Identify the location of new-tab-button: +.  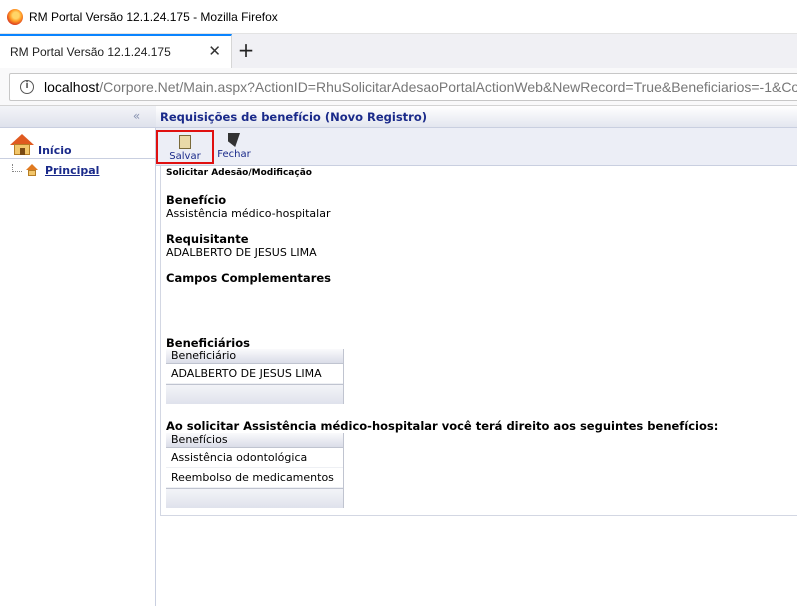
(246, 50).